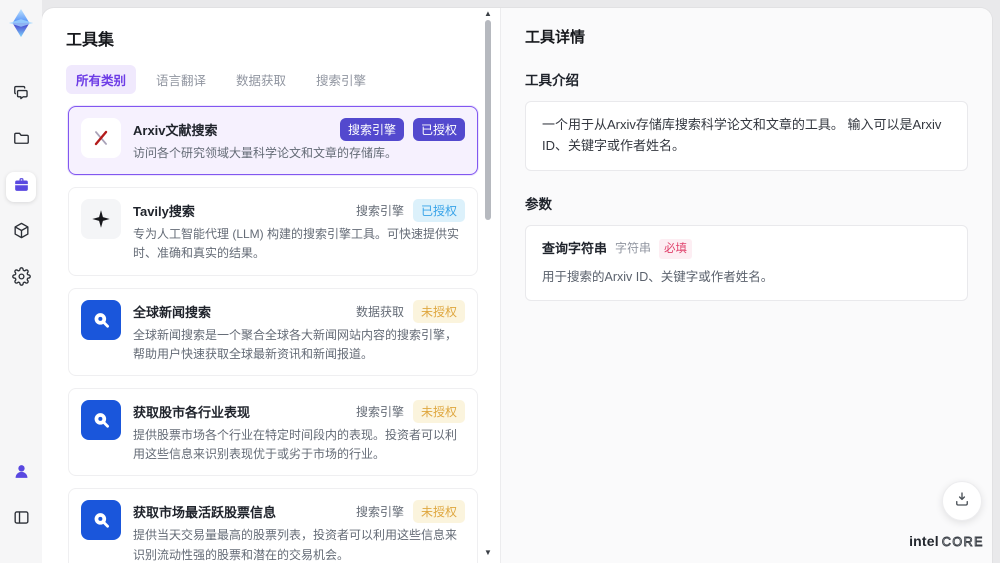  I want to click on tavily-icon, so click(101, 219).